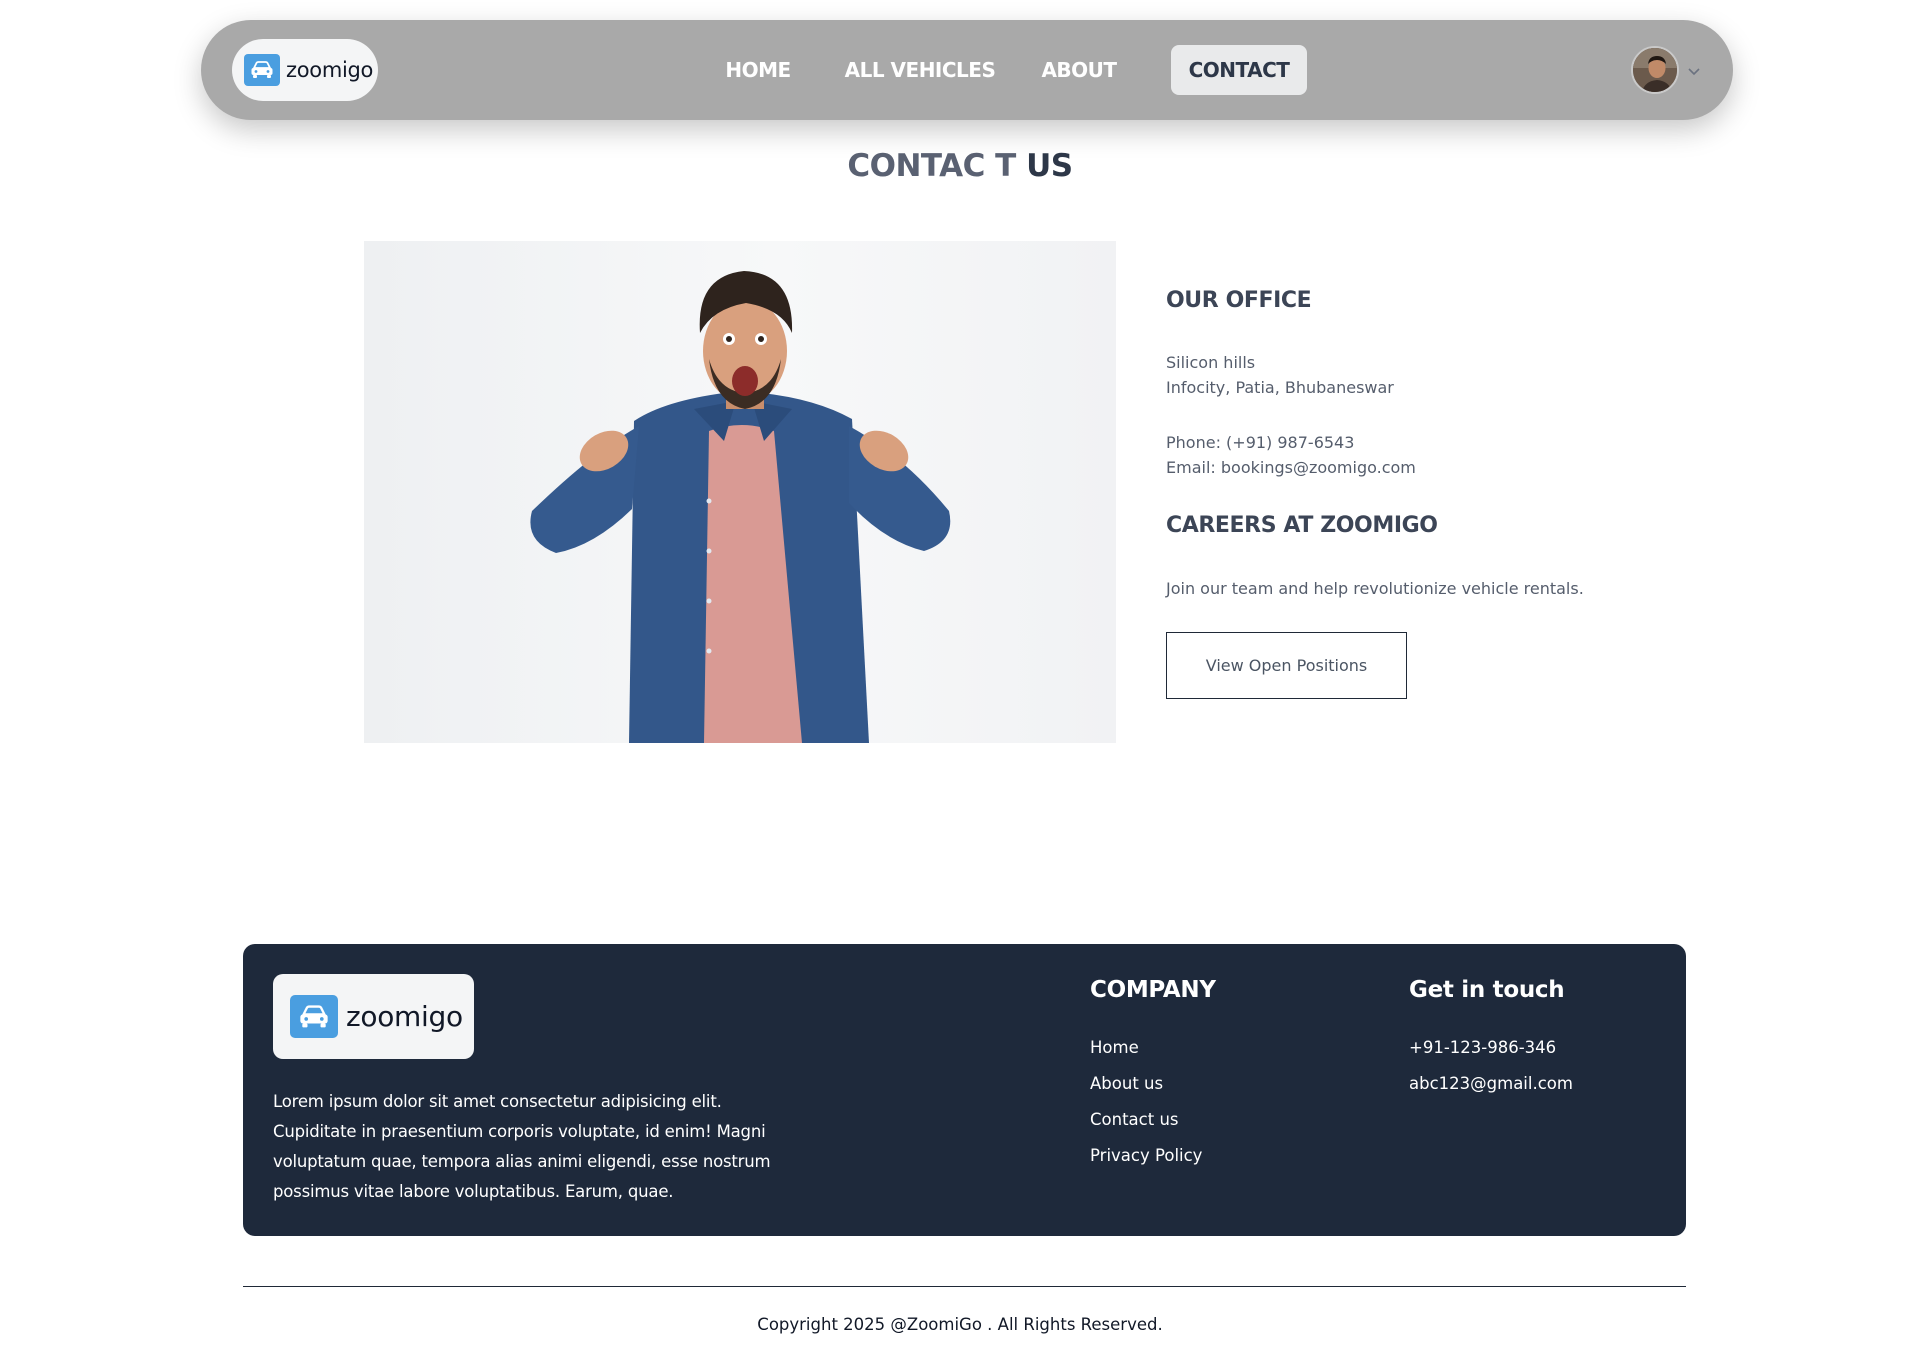 Image resolution: width=1920 pixels, height=1356 pixels. I want to click on footer-logo: zoomigo, so click(373, 1016).